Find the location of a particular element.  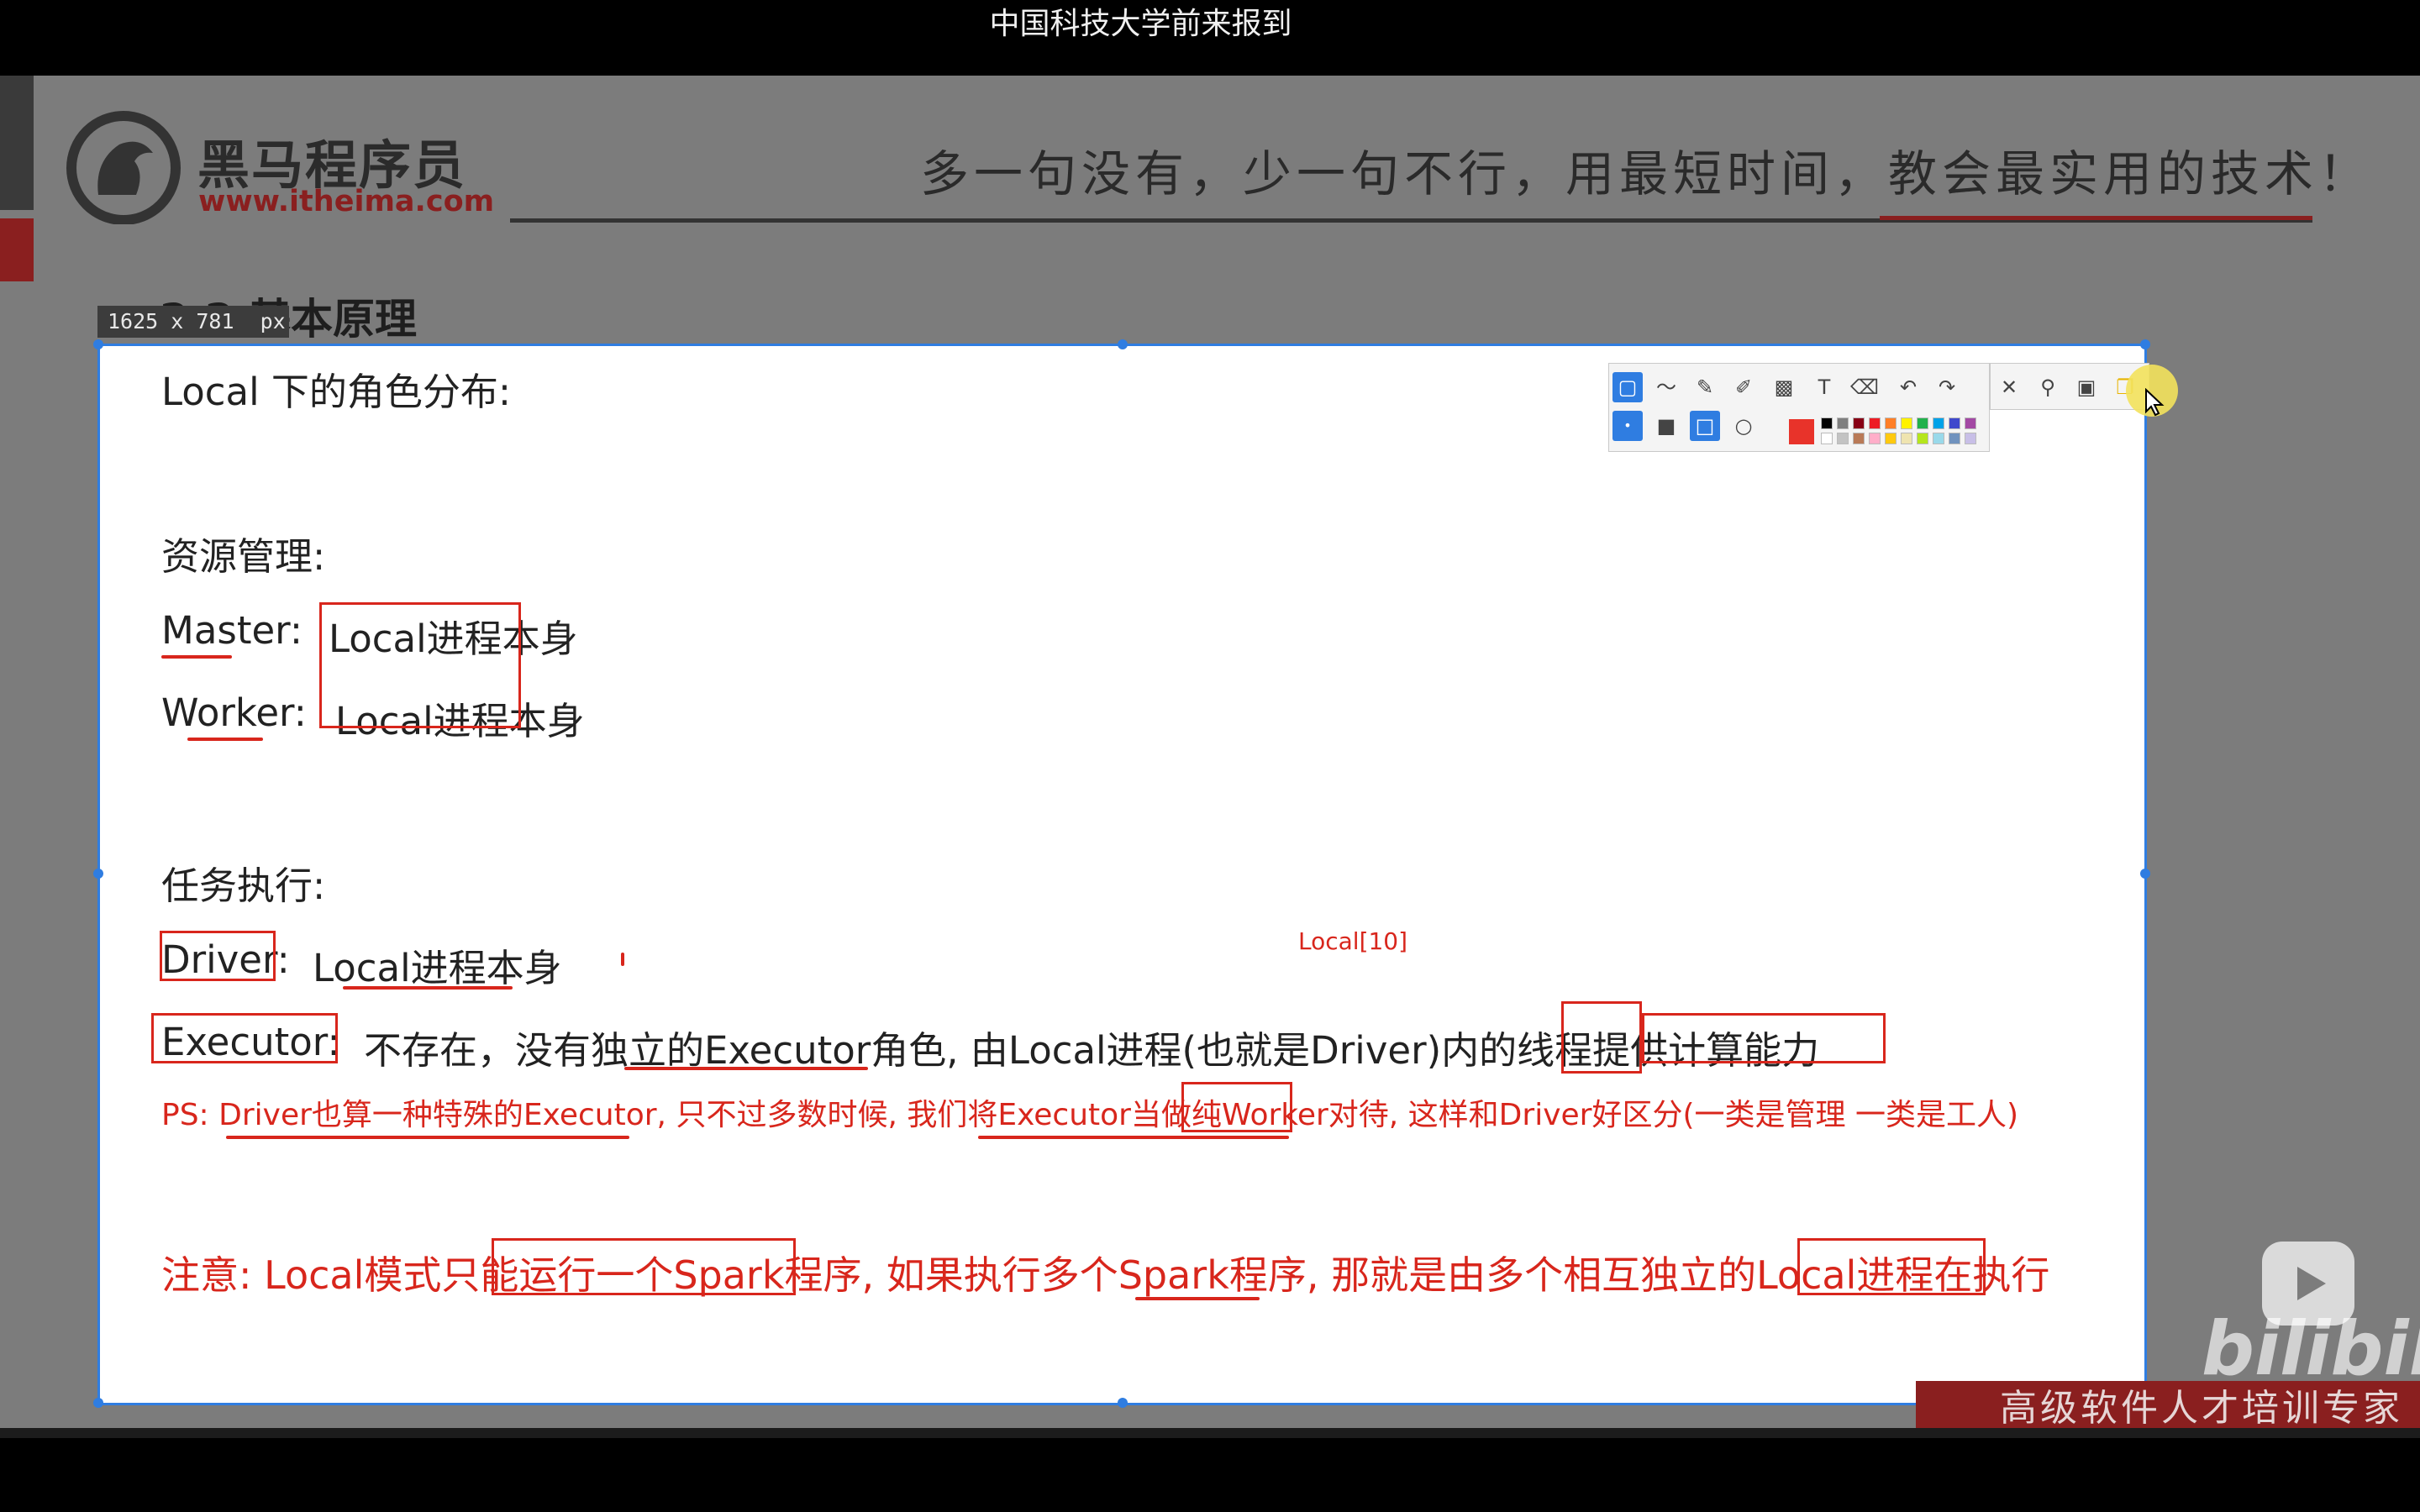

annotation-box-worker is located at coordinates (1236, 1107).